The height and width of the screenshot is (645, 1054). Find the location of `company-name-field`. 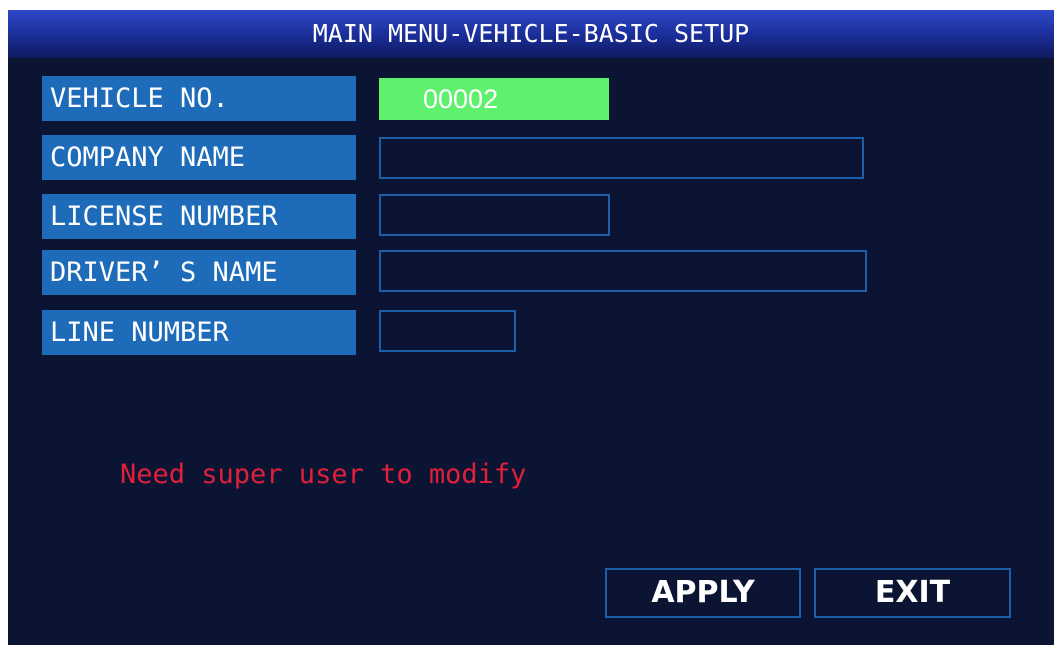

company-name-field is located at coordinates (621, 158).